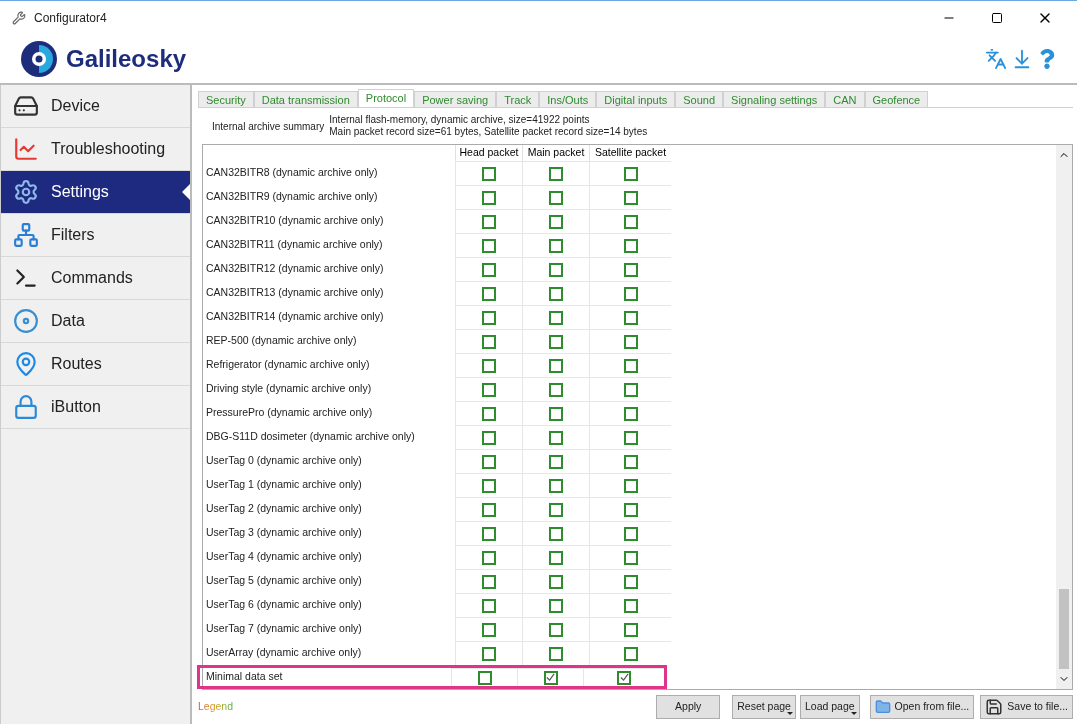 Image resolution: width=1077 pixels, height=724 pixels. I want to click on row-label: CAN32BITR14 (dynamic archive only), so click(295, 317).